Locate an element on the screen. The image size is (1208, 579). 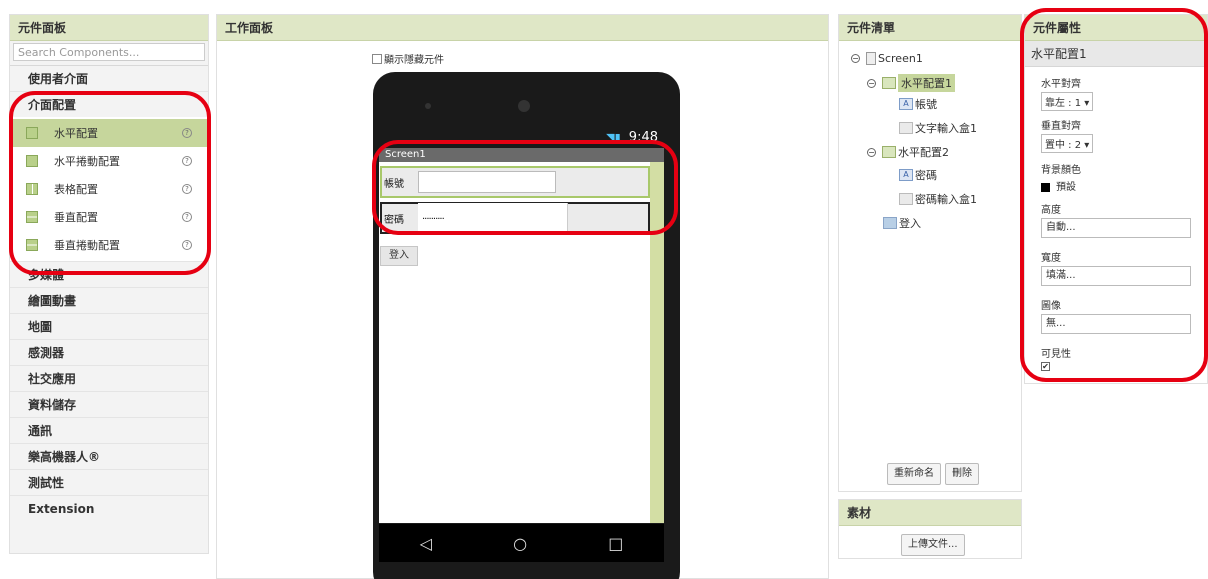
visible-checkbox: ✔ is located at coordinates (1045, 366).